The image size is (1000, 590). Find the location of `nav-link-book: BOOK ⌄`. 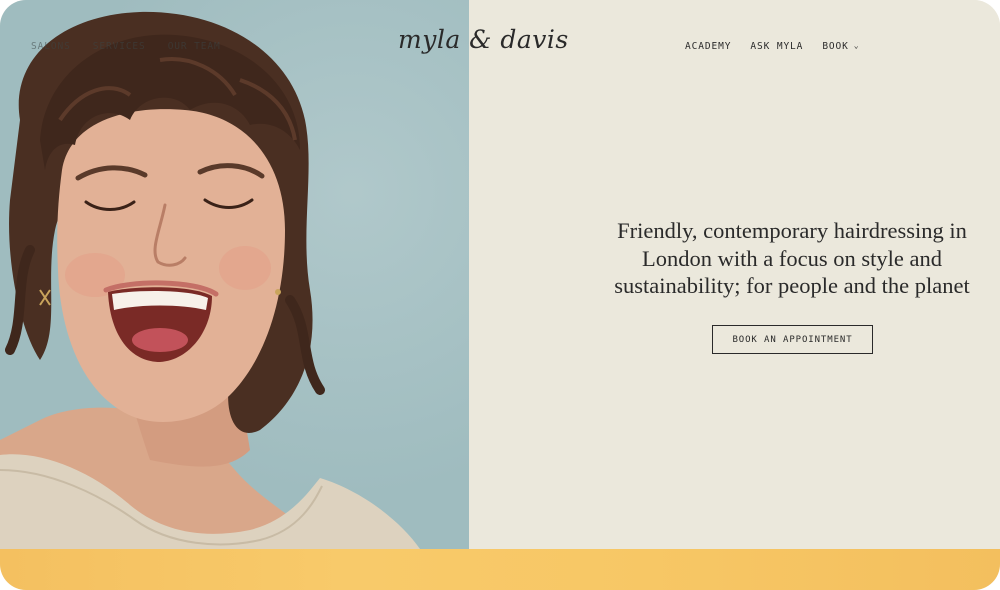

nav-link-book: BOOK ⌄ is located at coordinates (840, 47).